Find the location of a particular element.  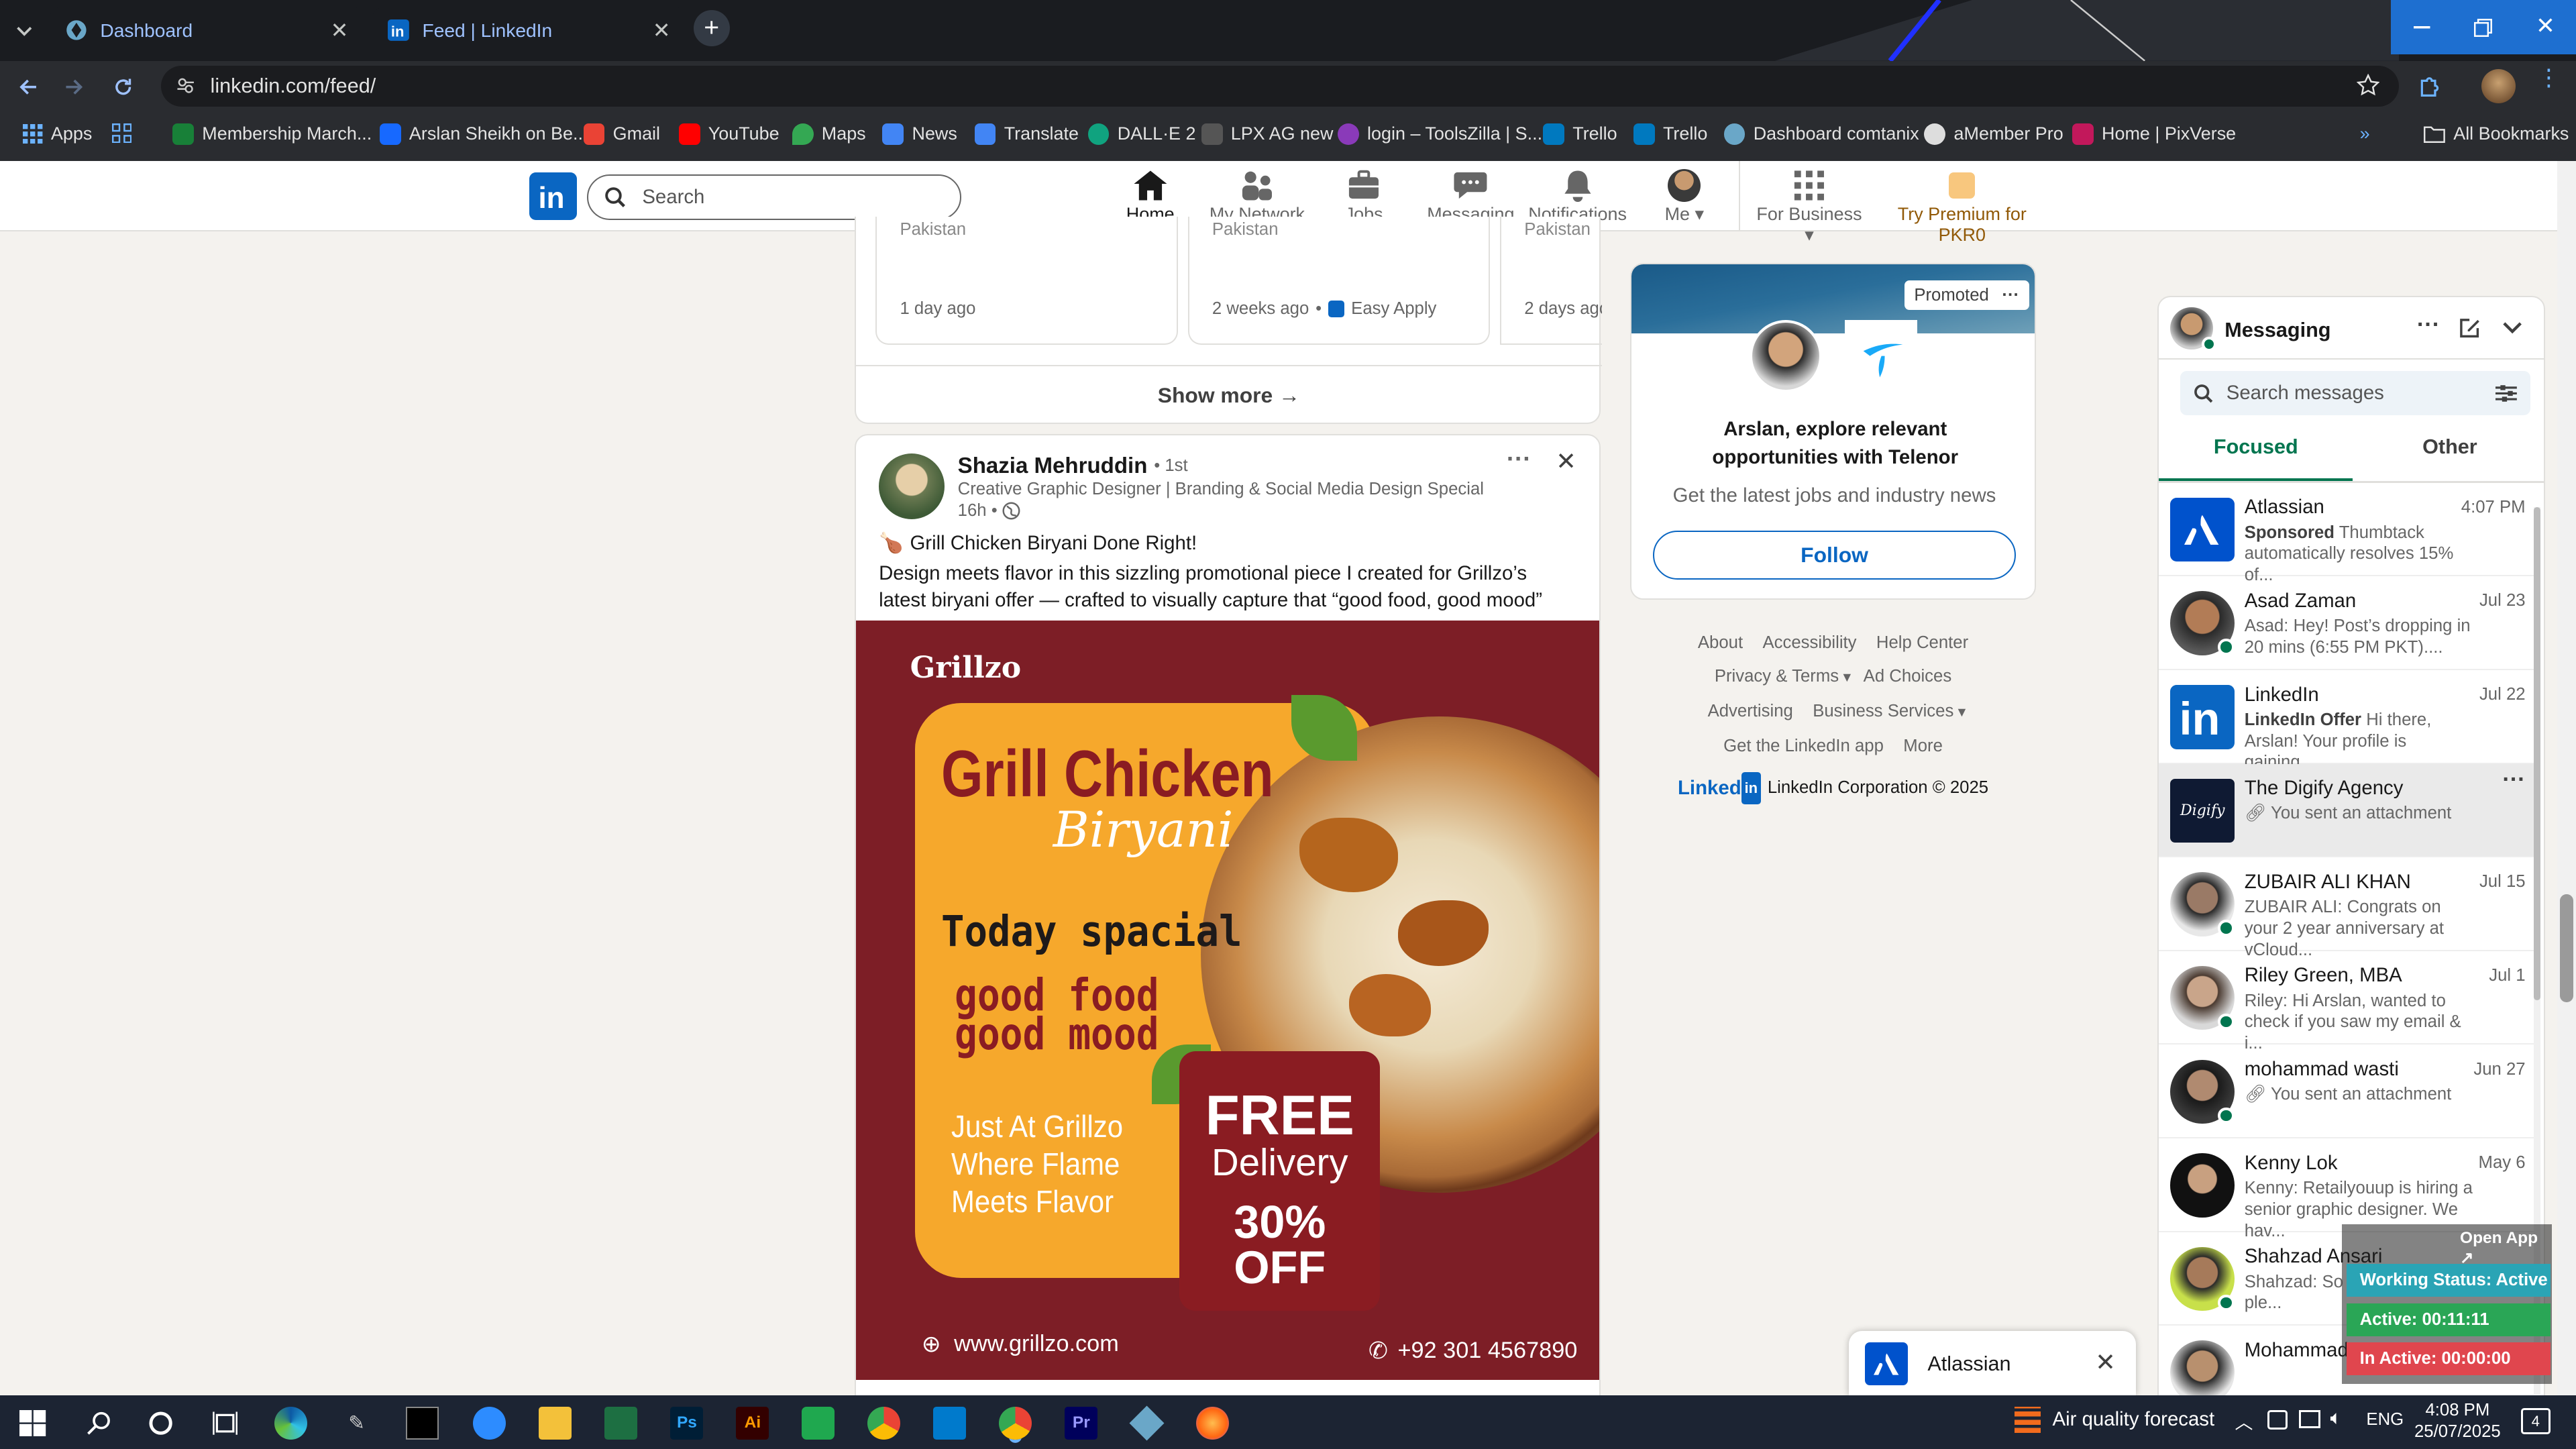

bookmark-item: aMember Pro is located at coordinates (1993, 134).